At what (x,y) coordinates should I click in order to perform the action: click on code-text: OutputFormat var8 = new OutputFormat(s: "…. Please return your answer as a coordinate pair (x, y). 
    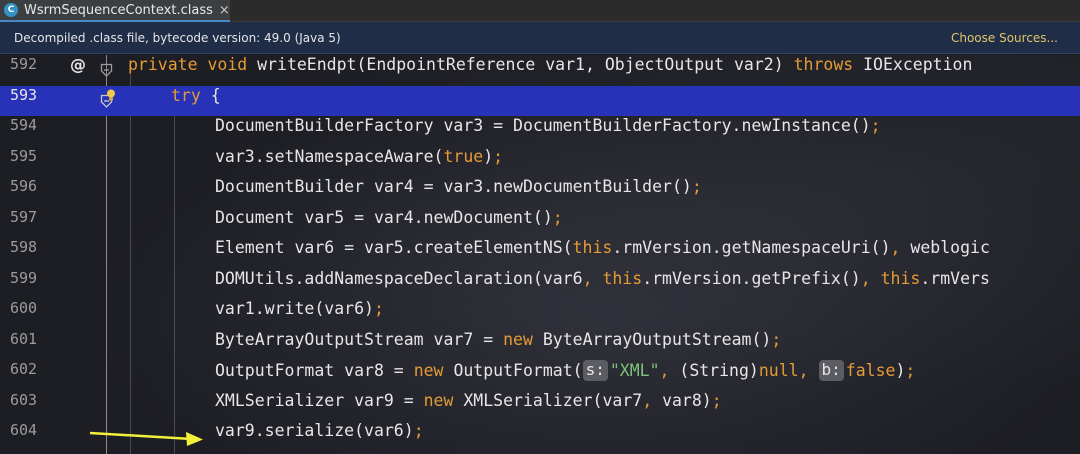
    Looking at the image, I should click on (565, 375).